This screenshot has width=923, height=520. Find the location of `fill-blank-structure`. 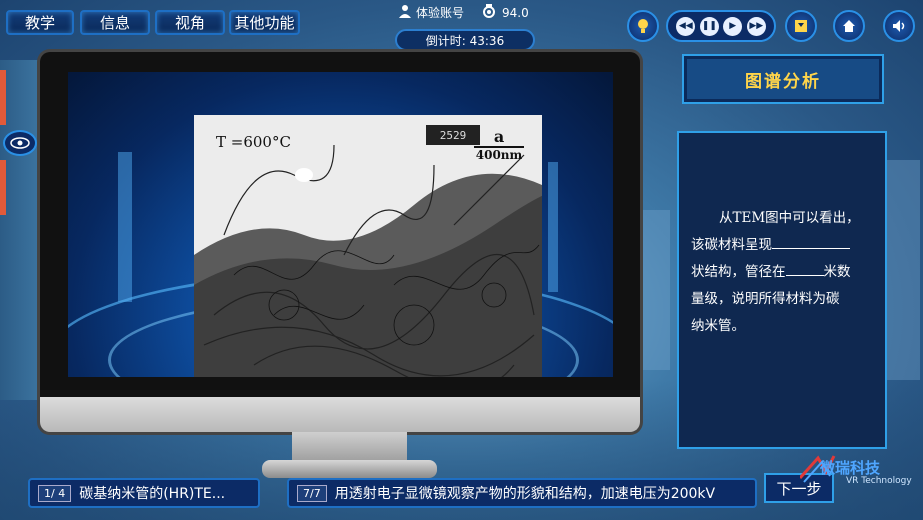

fill-blank-structure is located at coordinates (811, 241).